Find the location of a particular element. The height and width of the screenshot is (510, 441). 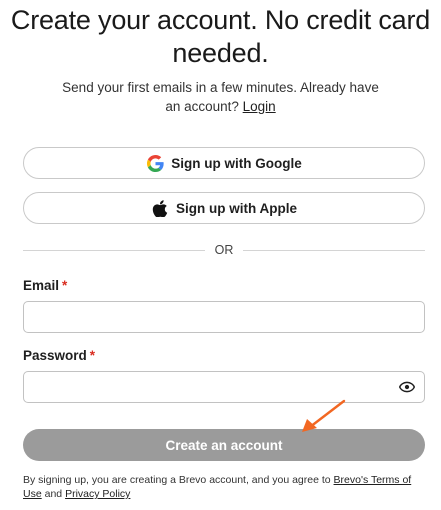

google-signup-button: Sign up with Google is located at coordinates (224, 163).